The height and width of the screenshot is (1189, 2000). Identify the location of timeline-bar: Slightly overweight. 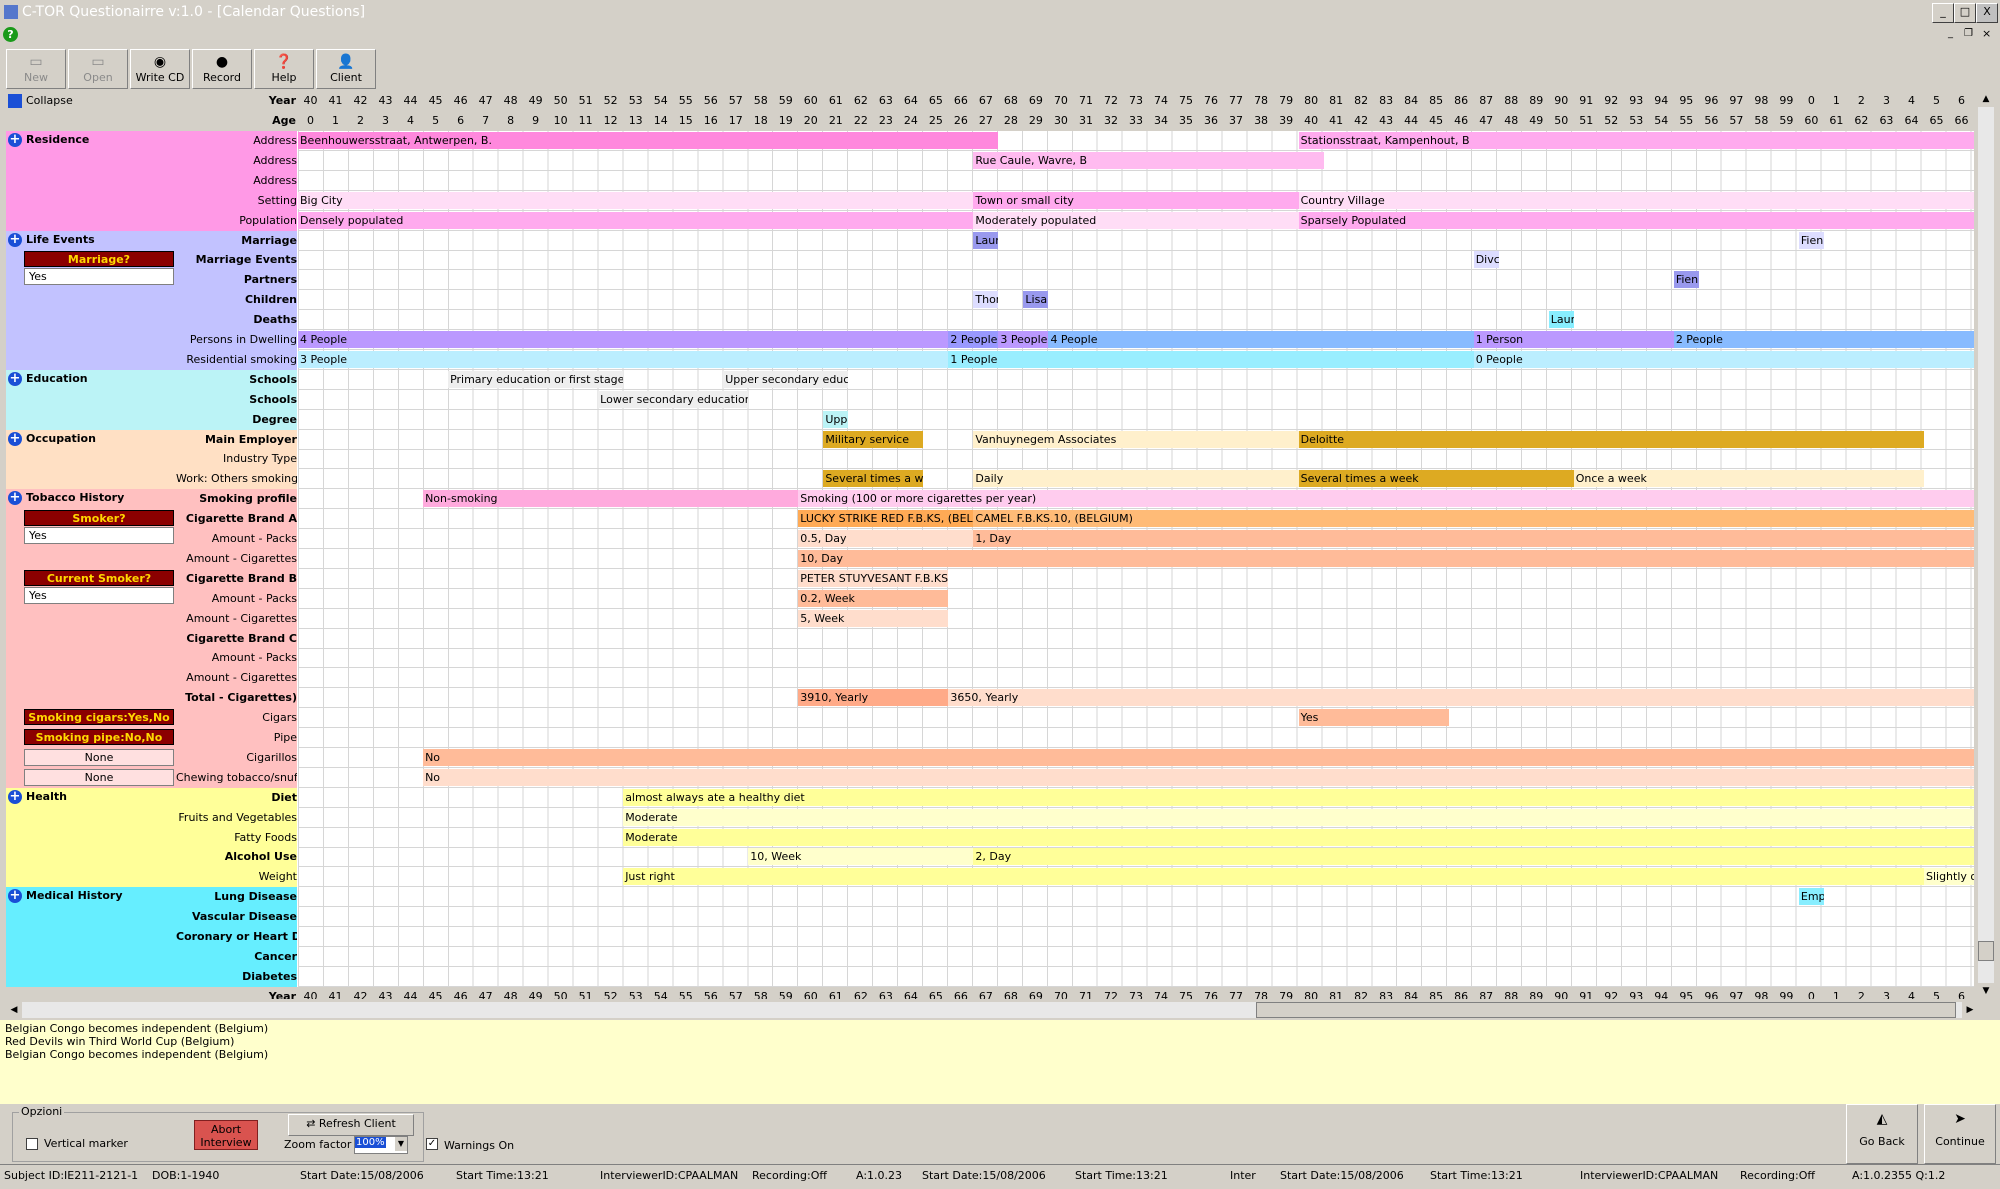
(1948, 877).